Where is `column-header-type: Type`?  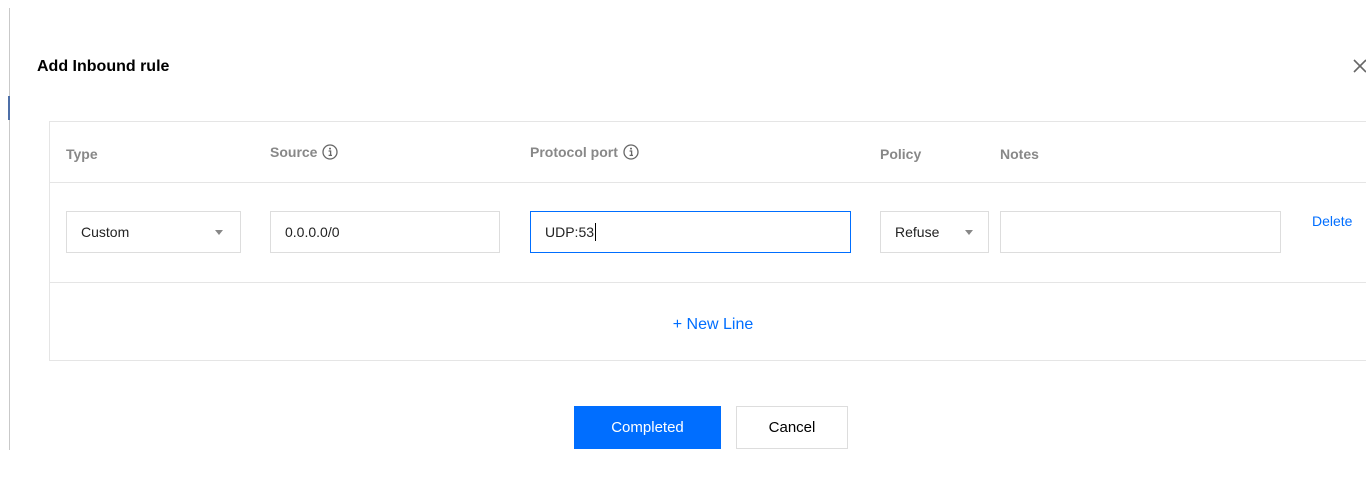 column-header-type: Type is located at coordinates (82, 154).